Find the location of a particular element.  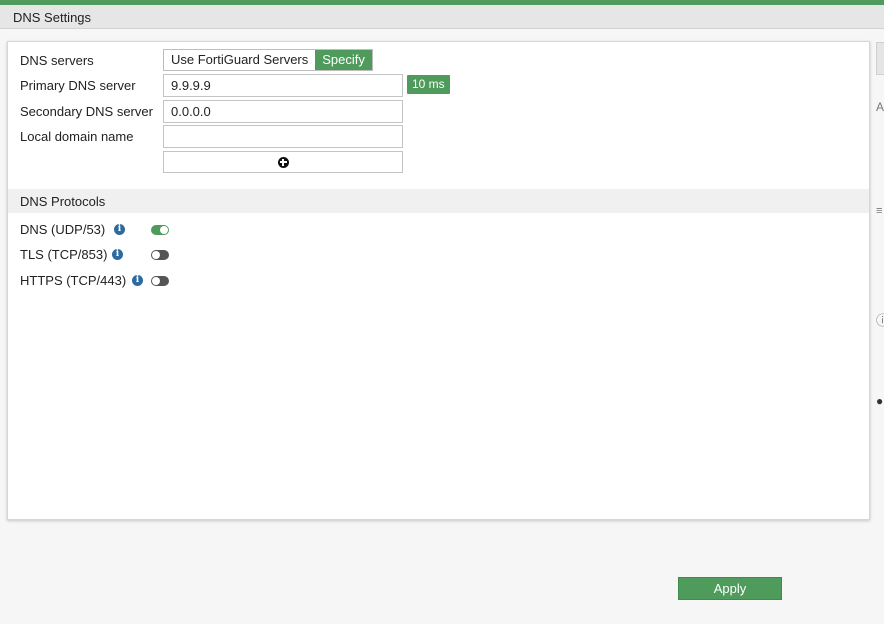

local-domain-input is located at coordinates (283, 136).